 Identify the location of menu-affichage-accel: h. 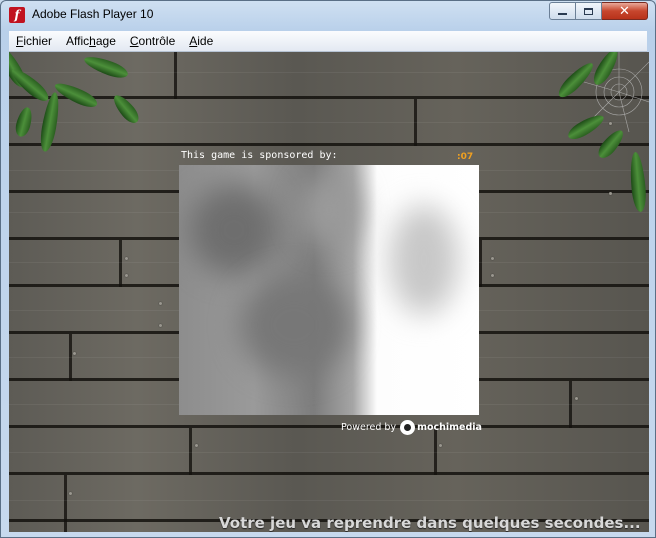
(92, 41).